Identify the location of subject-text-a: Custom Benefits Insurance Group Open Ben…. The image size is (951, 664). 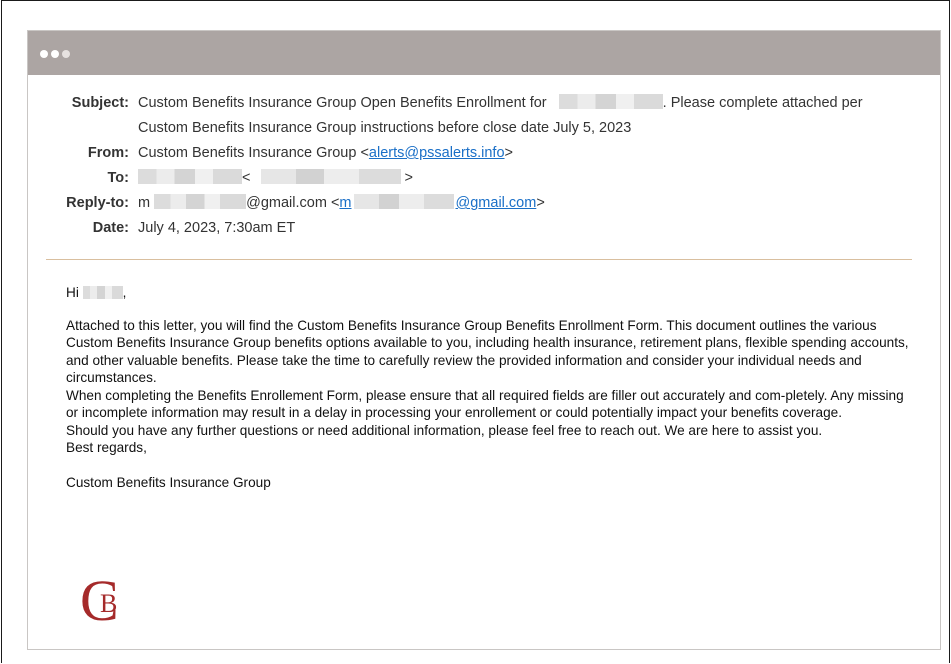
(342, 103).